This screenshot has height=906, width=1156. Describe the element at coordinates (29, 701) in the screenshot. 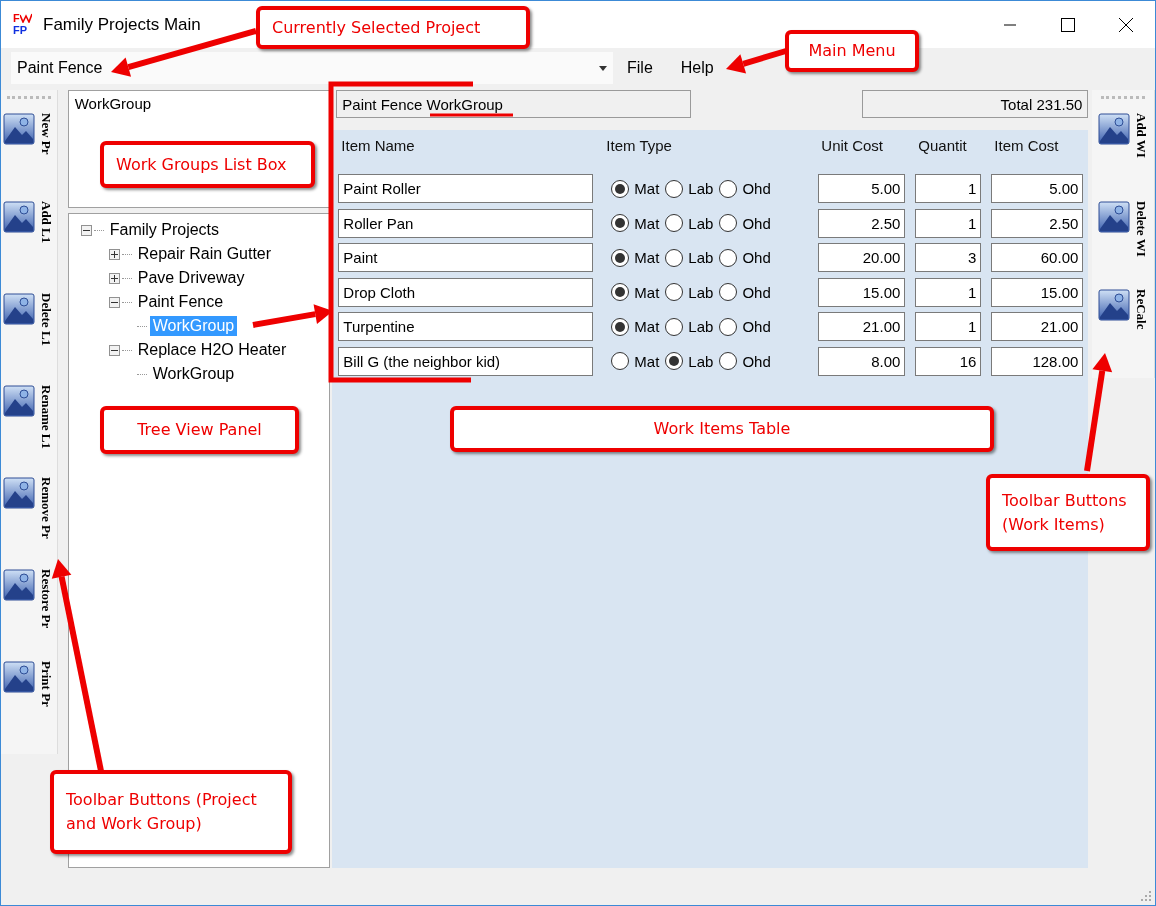

I see `toolbar-button: Print Pr` at that location.